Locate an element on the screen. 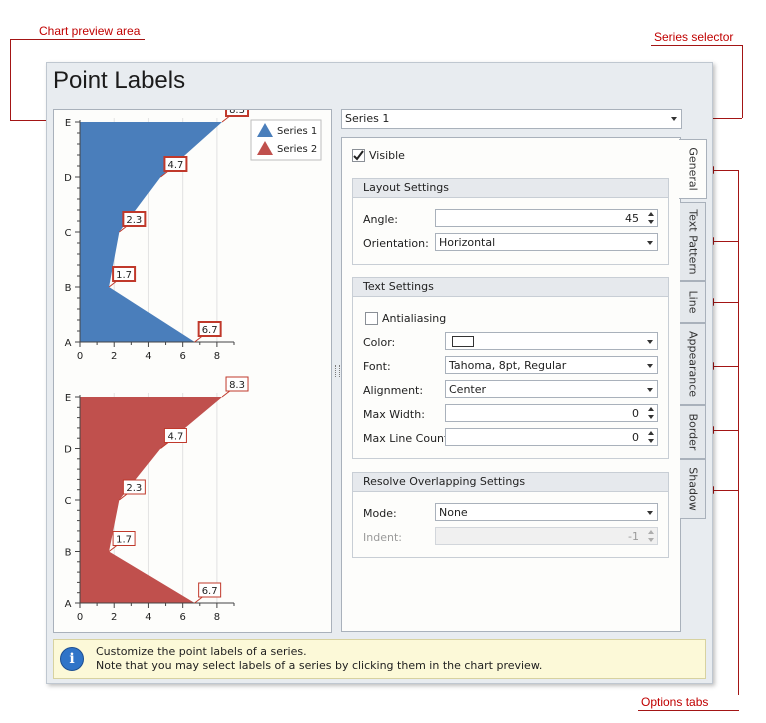 The image size is (766, 723). point-label-text: 2.3 is located at coordinates (134, 220).